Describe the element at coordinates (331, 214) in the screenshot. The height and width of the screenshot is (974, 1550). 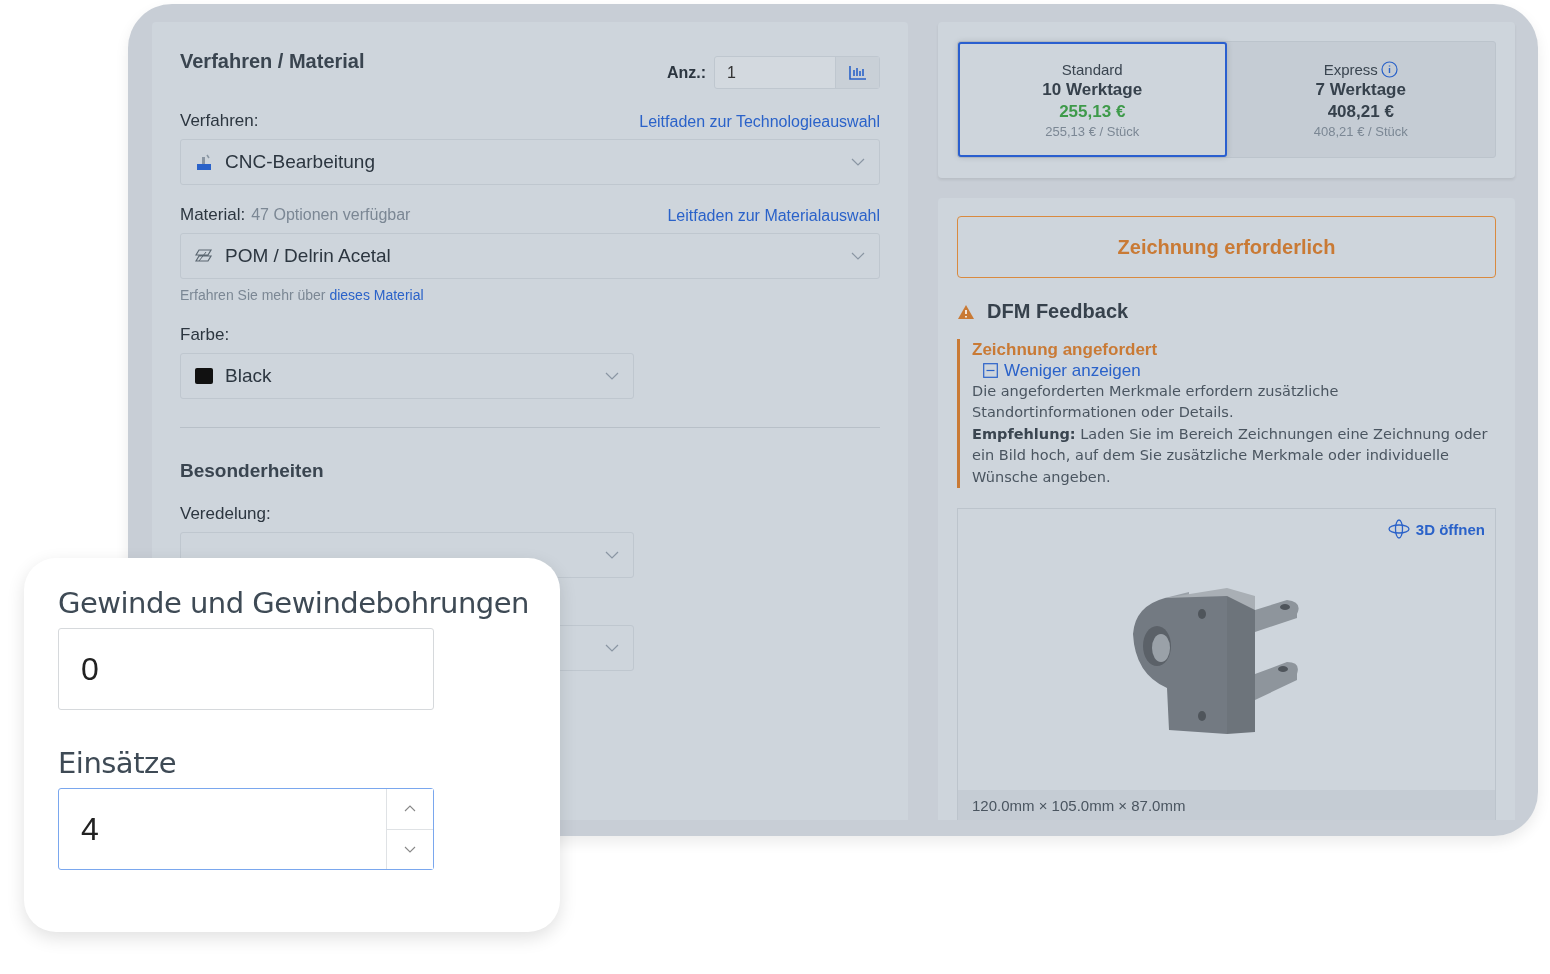
I see `options-count: 47 Optionen verfügbar` at that location.